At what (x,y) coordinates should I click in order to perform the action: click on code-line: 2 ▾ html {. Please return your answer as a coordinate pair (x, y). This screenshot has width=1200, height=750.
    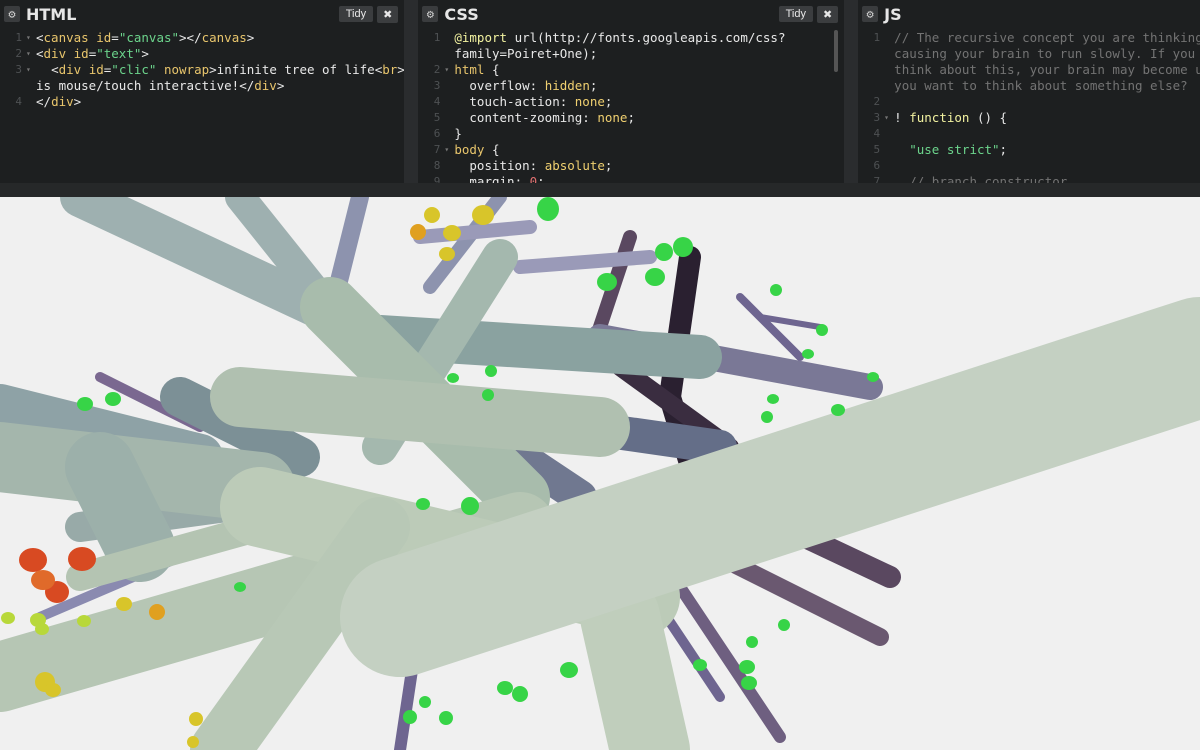
    Looking at the image, I should click on (631, 70).